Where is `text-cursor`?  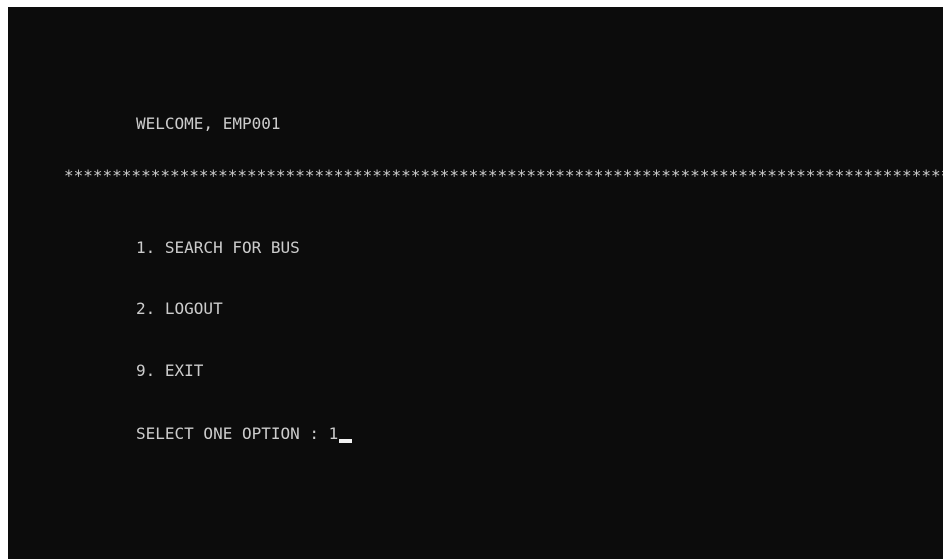 text-cursor is located at coordinates (346, 441).